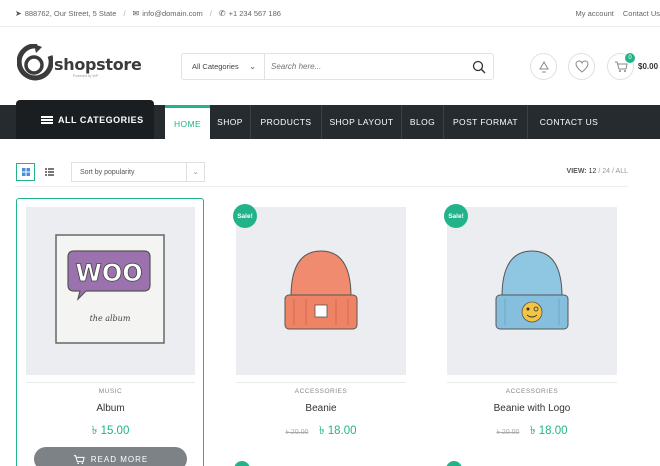 This screenshot has width=660, height=466. I want to click on beanie-logo-image, so click(532, 290).